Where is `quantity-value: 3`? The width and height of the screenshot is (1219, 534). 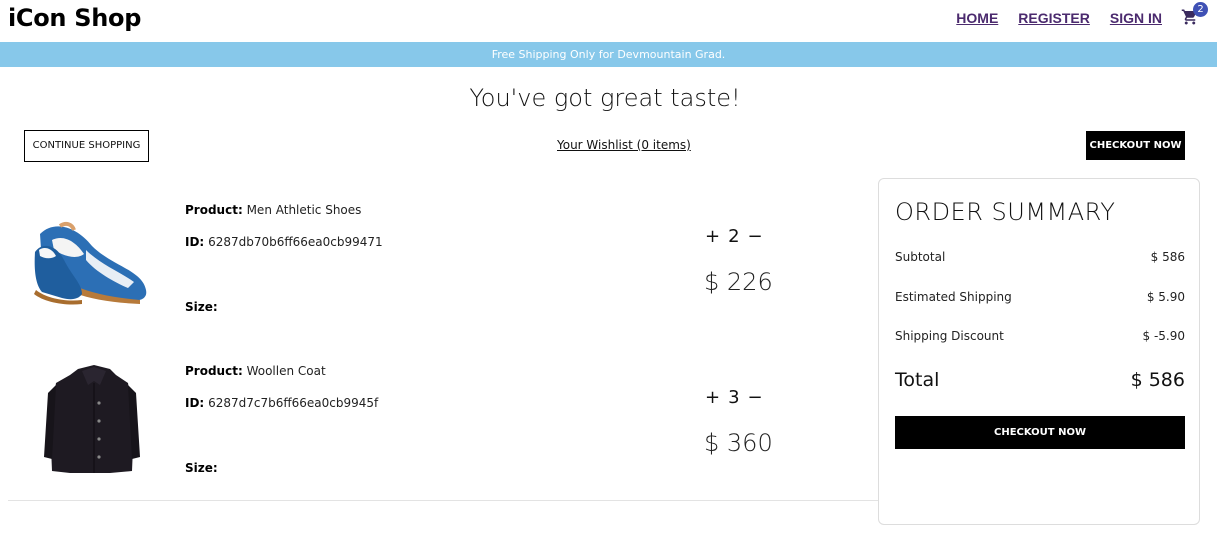 quantity-value: 3 is located at coordinates (734, 397).